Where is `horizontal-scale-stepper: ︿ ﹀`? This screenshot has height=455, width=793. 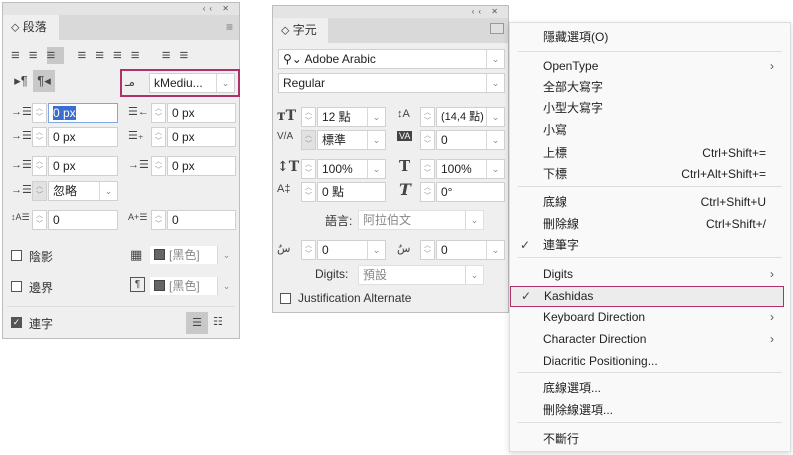
horizontal-scale-stepper: ︿ ﹀ is located at coordinates (427, 169).